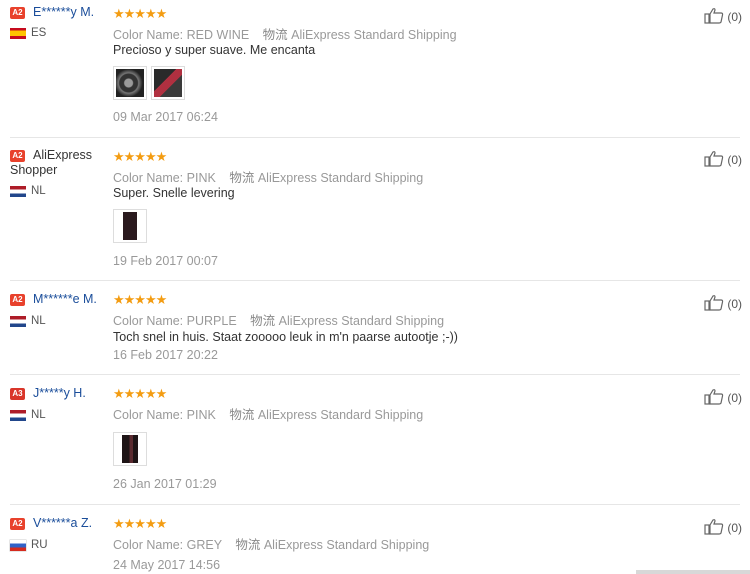 Image resolution: width=750 pixels, height=574 pixels. Describe the element at coordinates (165, 117) in the screenshot. I see `review-date: 09 Mar 2017 06:24` at that location.